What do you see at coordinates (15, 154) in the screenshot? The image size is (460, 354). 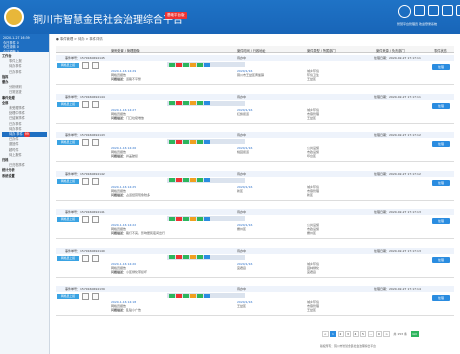 I see `sidebar-item-label: 待上报件` at bounding box center [15, 154].